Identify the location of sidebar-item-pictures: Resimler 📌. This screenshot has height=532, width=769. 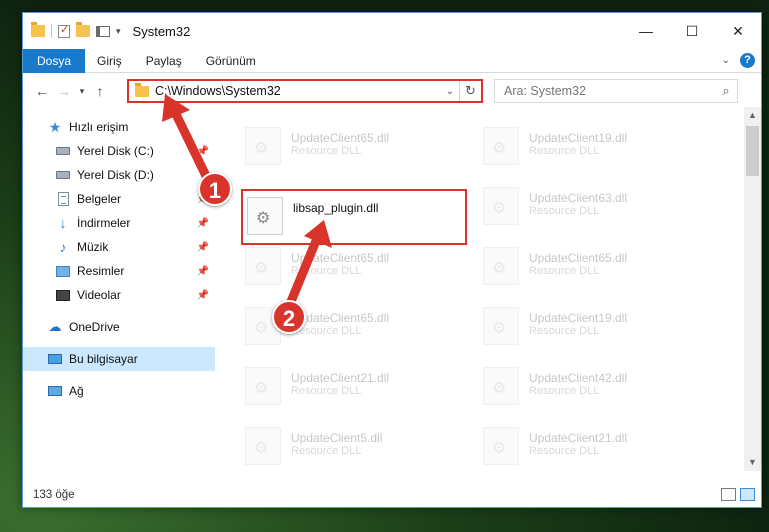
(119, 271).